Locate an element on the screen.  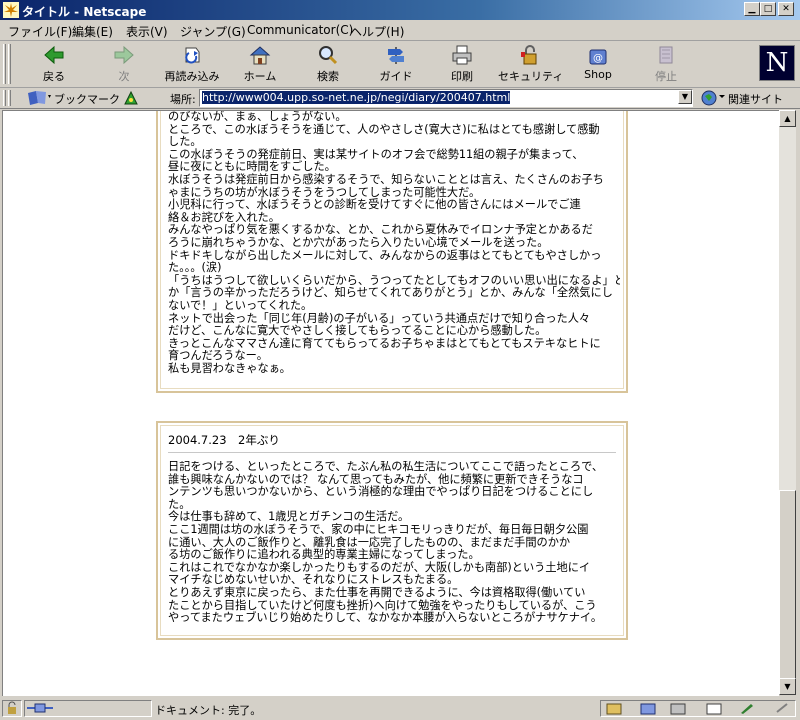
netscape-logo: N is located at coordinates (777, 63).